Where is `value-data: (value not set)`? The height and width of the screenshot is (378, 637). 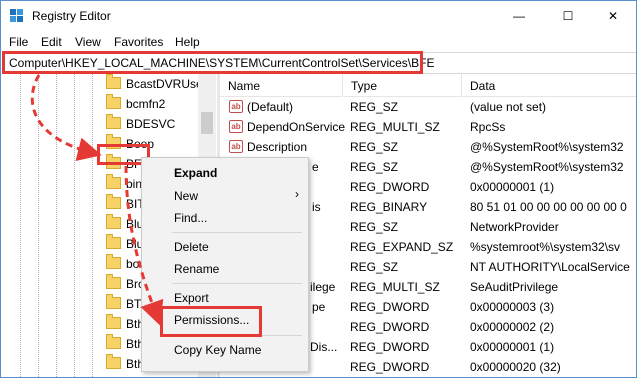
value-data: (value not set) is located at coordinates (508, 107).